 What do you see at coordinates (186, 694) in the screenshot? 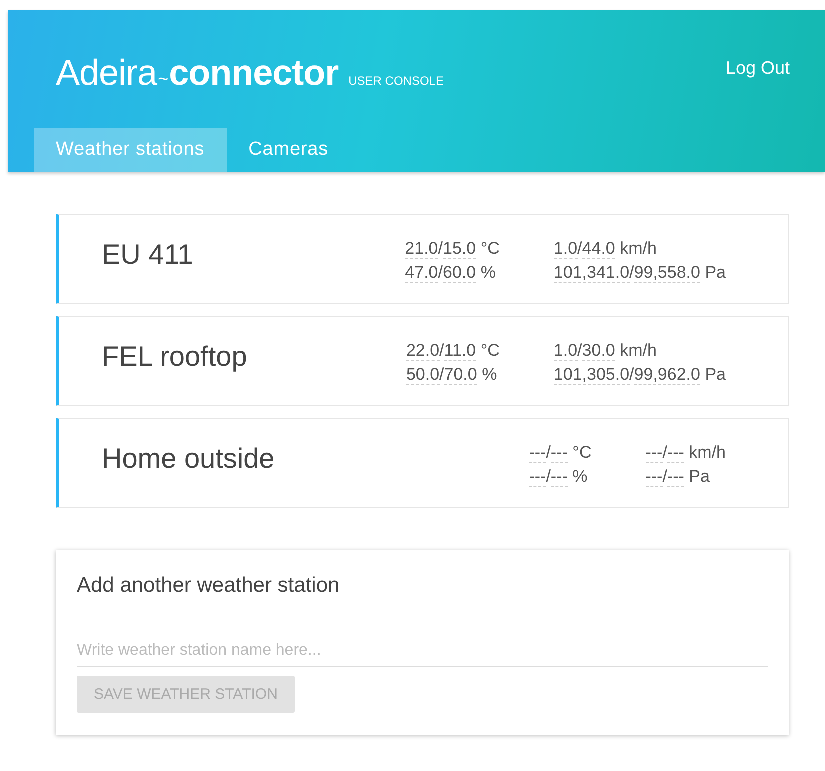
I see `save-button: SAVE WEATHER STATION` at bounding box center [186, 694].